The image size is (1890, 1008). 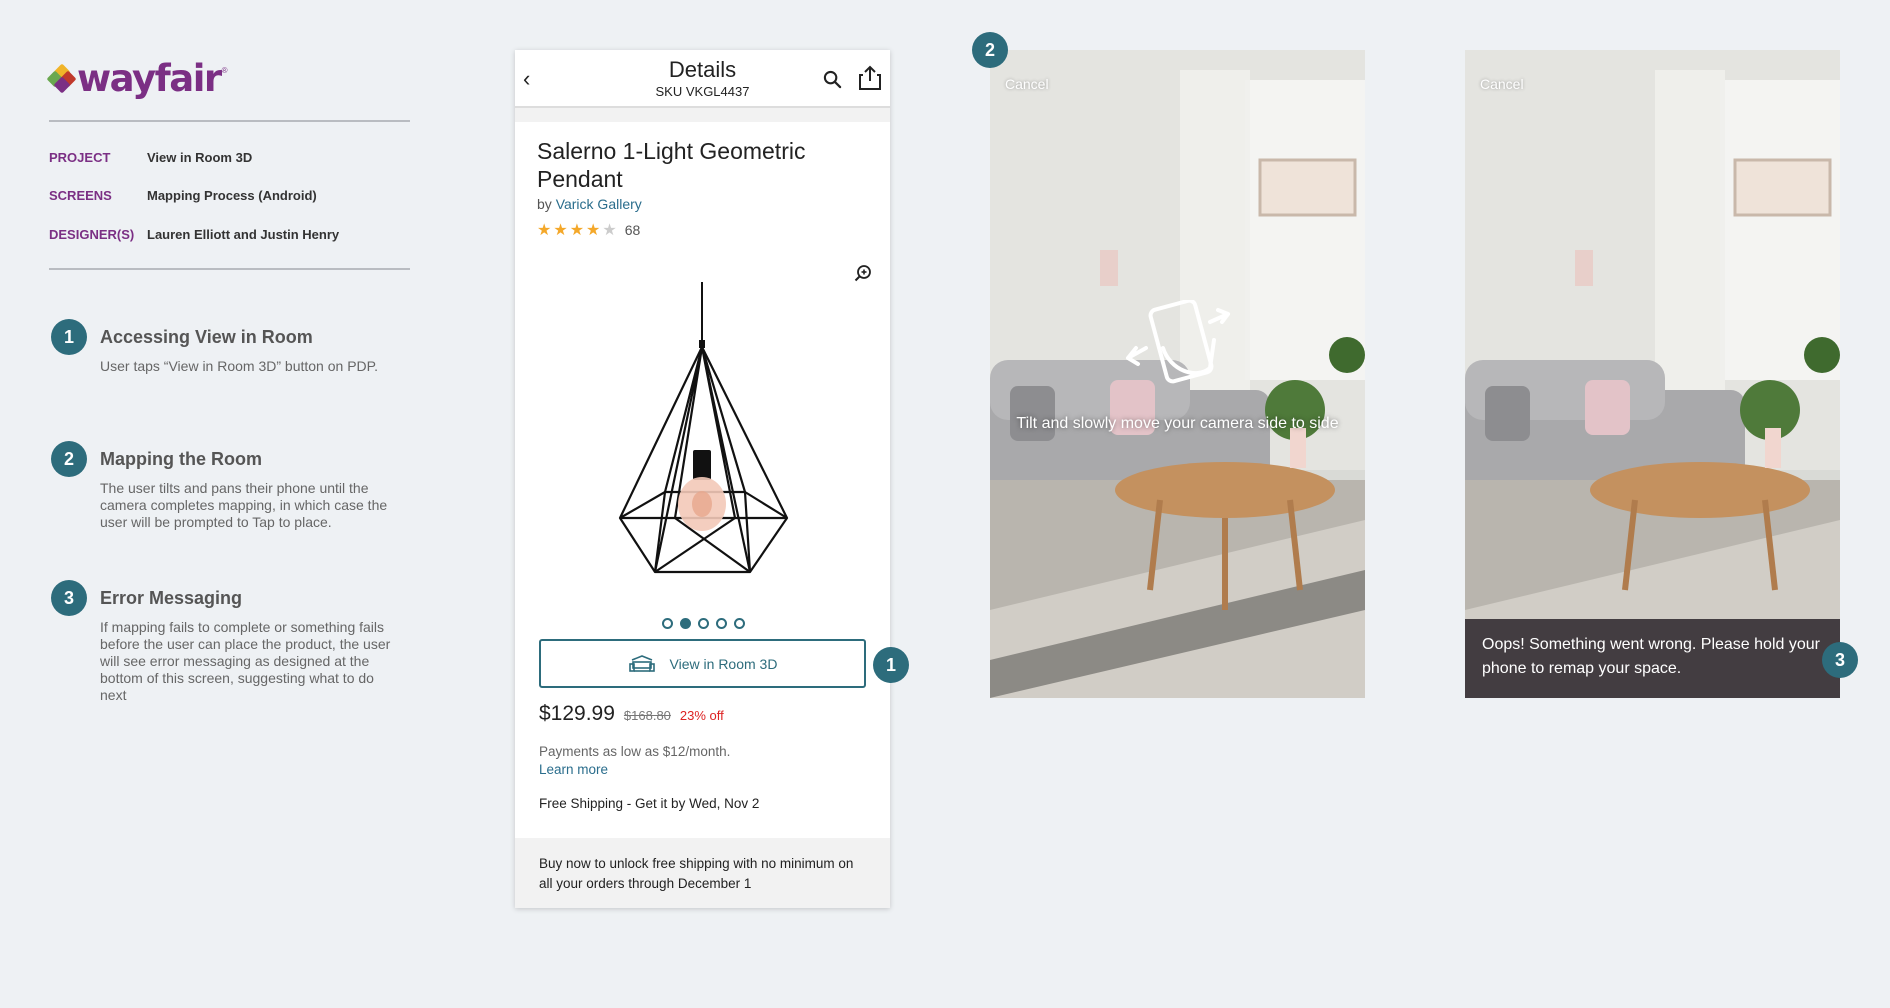 What do you see at coordinates (1178, 342) in the screenshot?
I see `tilt-phone-icon` at bounding box center [1178, 342].